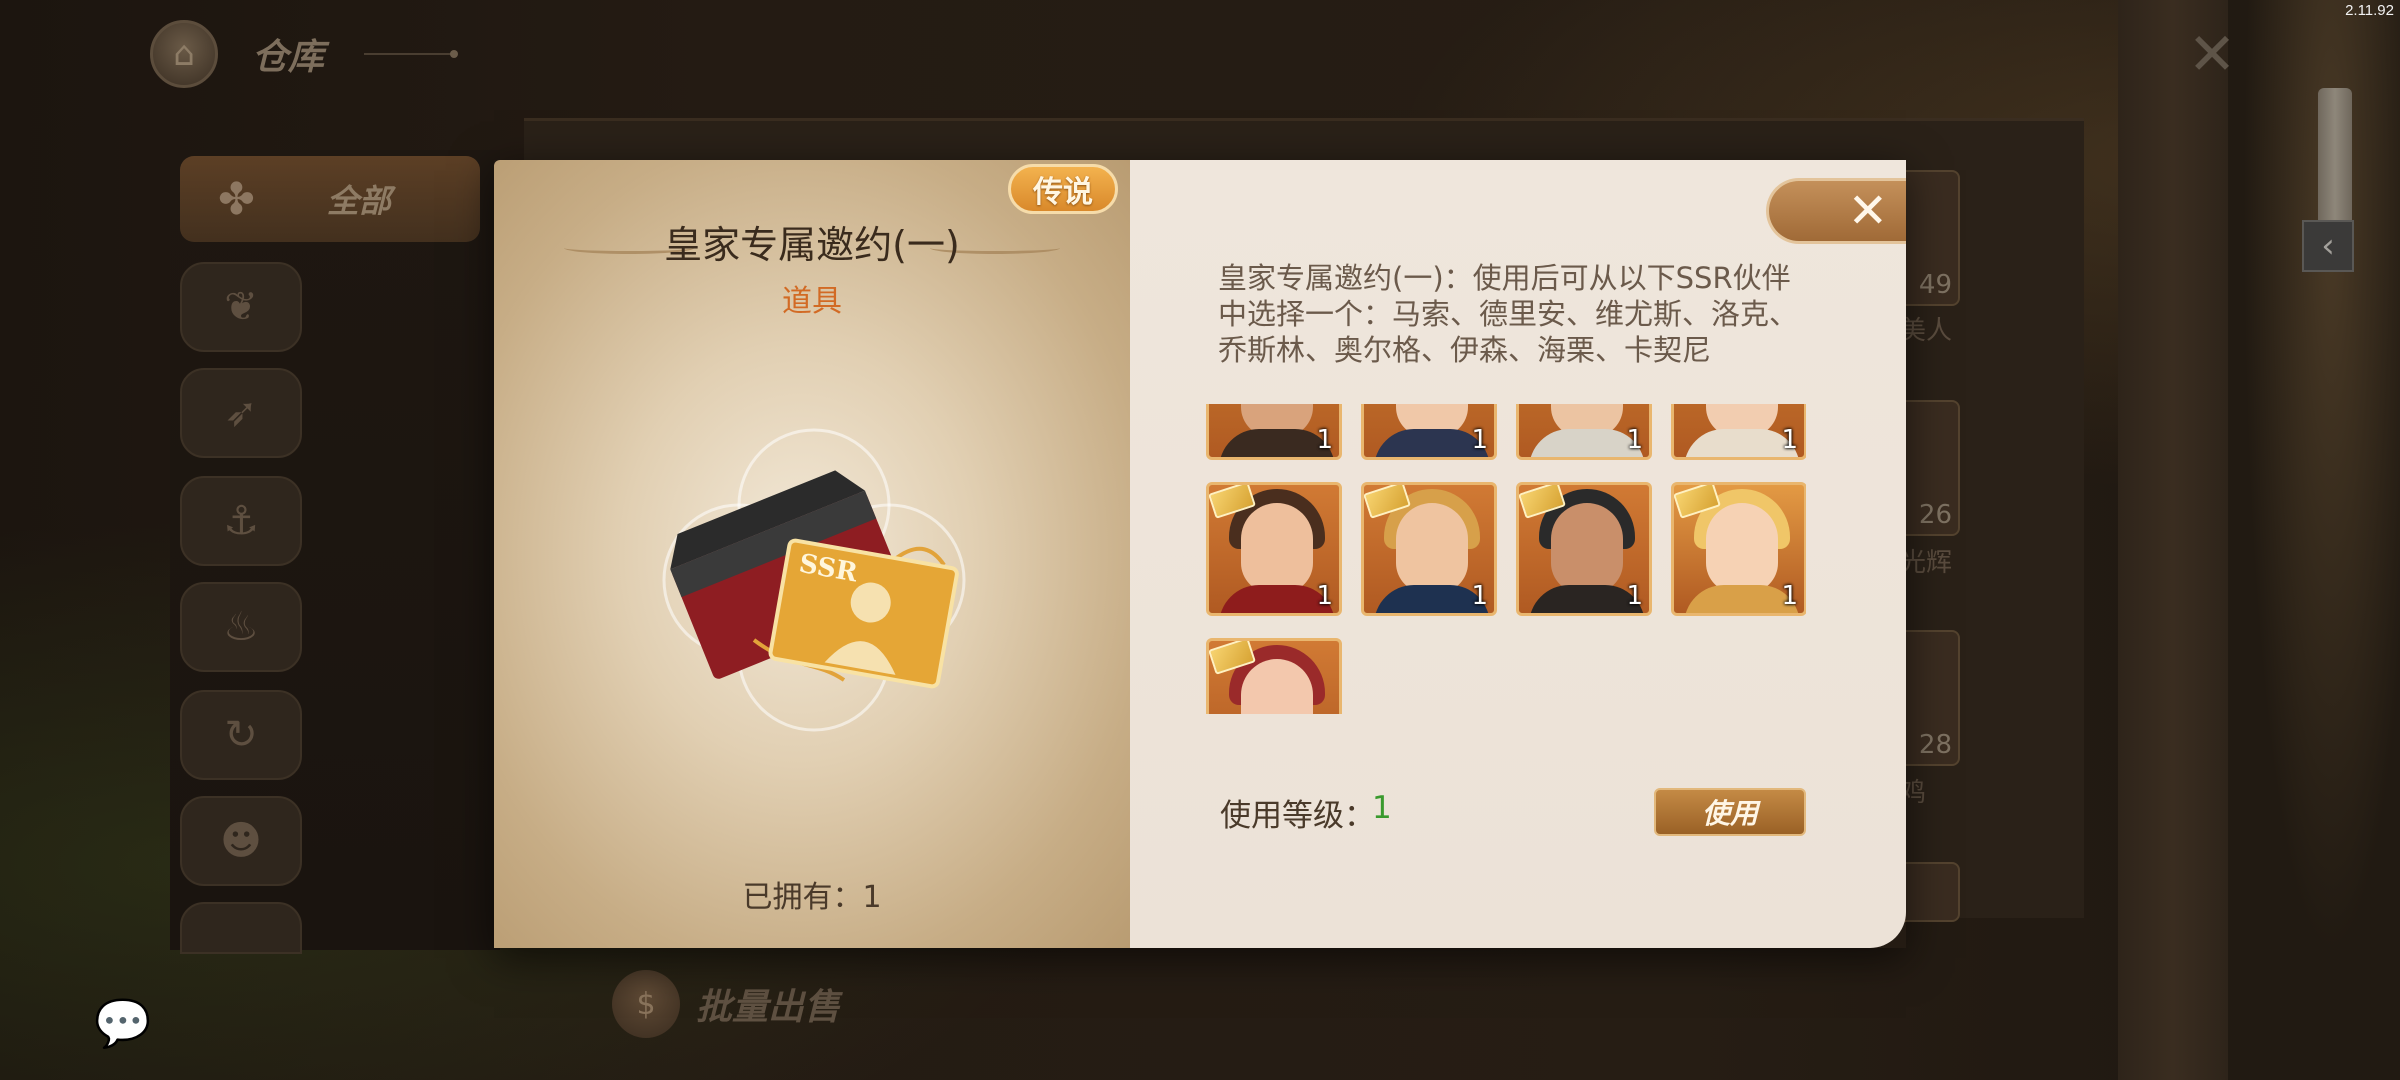 Image resolution: width=2400 pixels, height=1080 pixels. What do you see at coordinates (1935, 515) in the screenshot?
I see `item-count: 26` at bounding box center [1935, 515].